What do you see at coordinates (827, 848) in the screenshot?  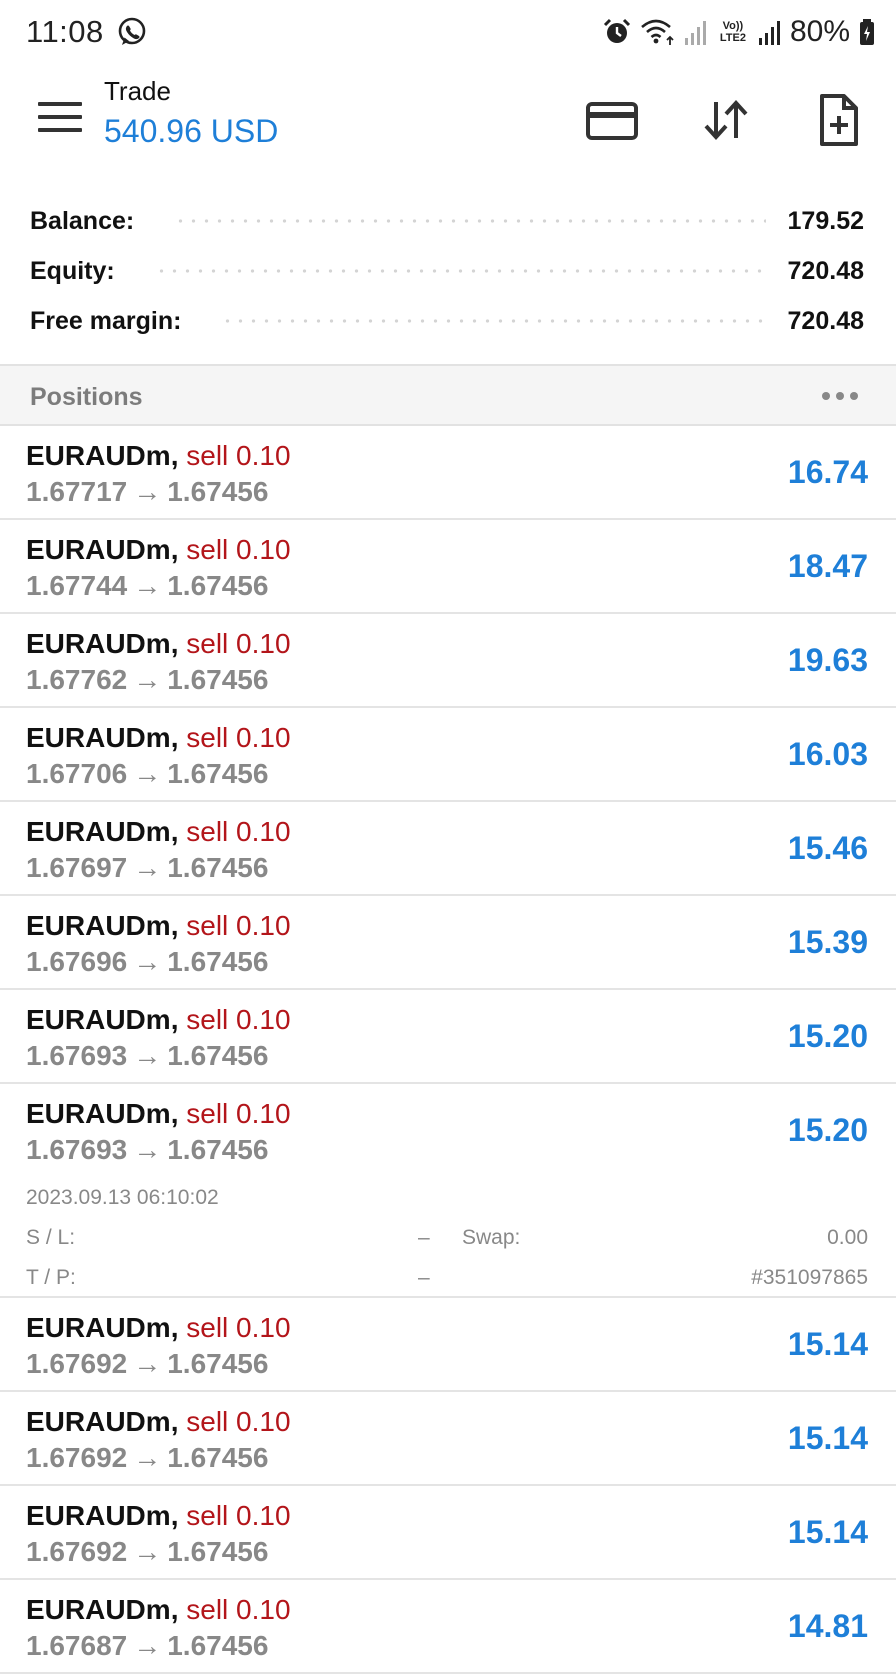 I see `position-profit: 15.46` at bounding box center [827, 848].